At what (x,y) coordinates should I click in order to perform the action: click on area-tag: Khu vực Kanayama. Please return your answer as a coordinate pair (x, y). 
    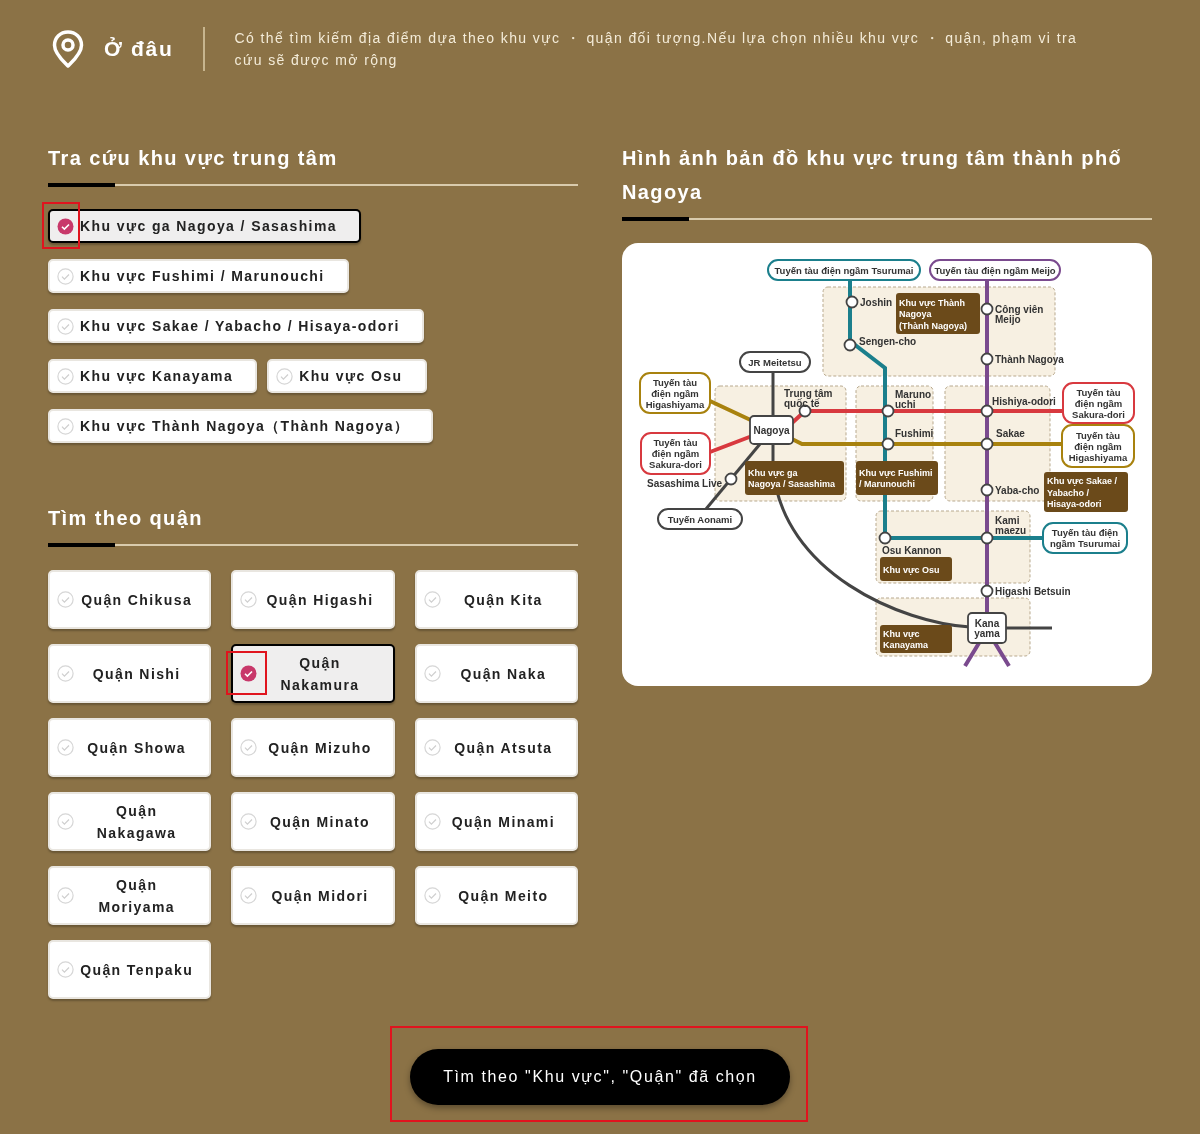
    Looking at the image, I should click on (916, 639).